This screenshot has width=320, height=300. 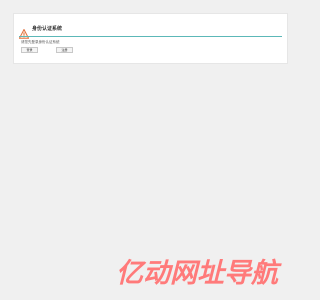 I want to click on dialog-header: 身份认证系统, so click(x=40, y=31).